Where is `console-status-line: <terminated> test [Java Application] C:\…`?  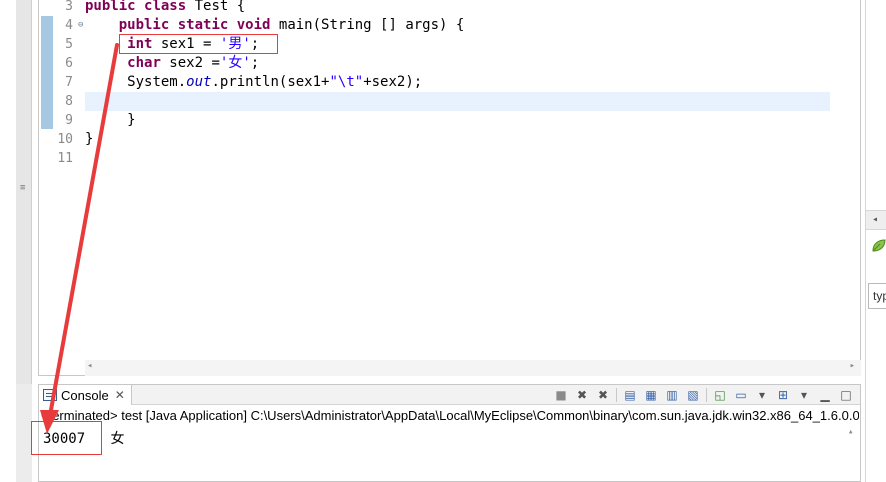 console-status-line: <terminated> test [Java Application] C:\… is located at coordinates (450, 415).